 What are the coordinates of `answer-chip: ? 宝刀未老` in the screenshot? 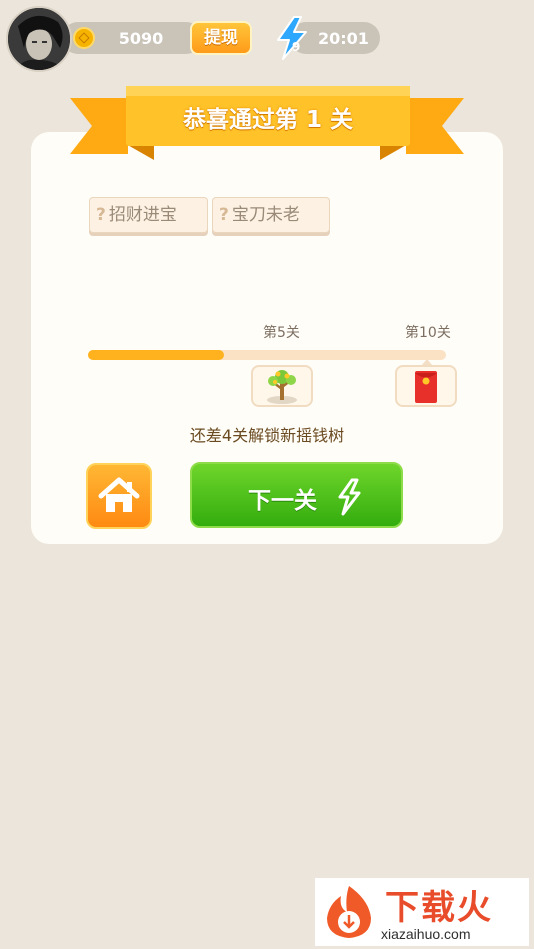 It's located at (271, 215).